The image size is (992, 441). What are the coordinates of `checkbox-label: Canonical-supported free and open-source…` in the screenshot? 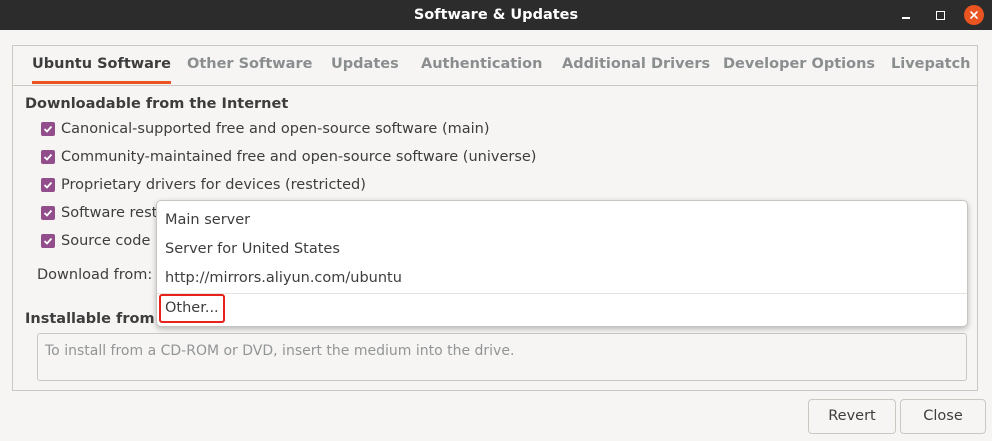 It's located at (275, 129).